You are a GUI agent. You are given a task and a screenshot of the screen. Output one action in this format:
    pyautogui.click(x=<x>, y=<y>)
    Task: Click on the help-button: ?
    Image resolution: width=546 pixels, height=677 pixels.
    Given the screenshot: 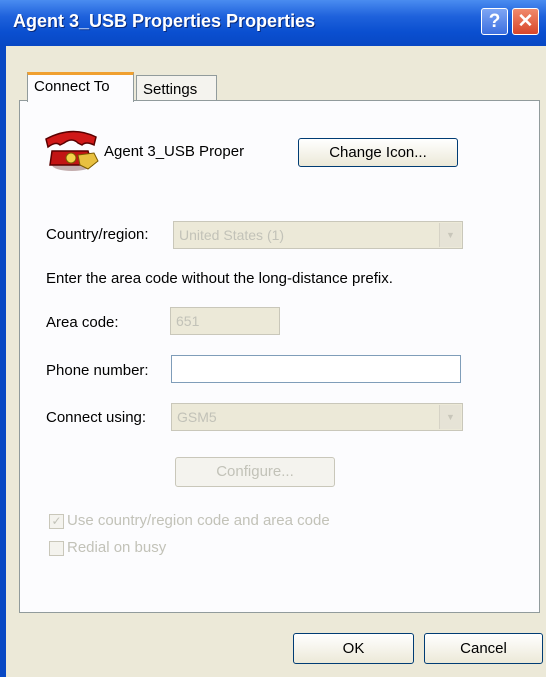 What is the action you would take?
    pyautogui.click(x=494, y=21)
    